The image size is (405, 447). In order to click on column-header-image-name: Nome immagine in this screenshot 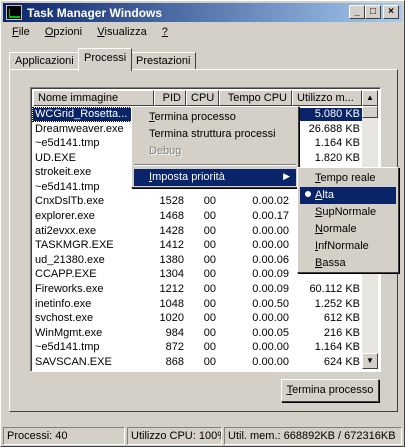, I will do `click(93, 98)`.